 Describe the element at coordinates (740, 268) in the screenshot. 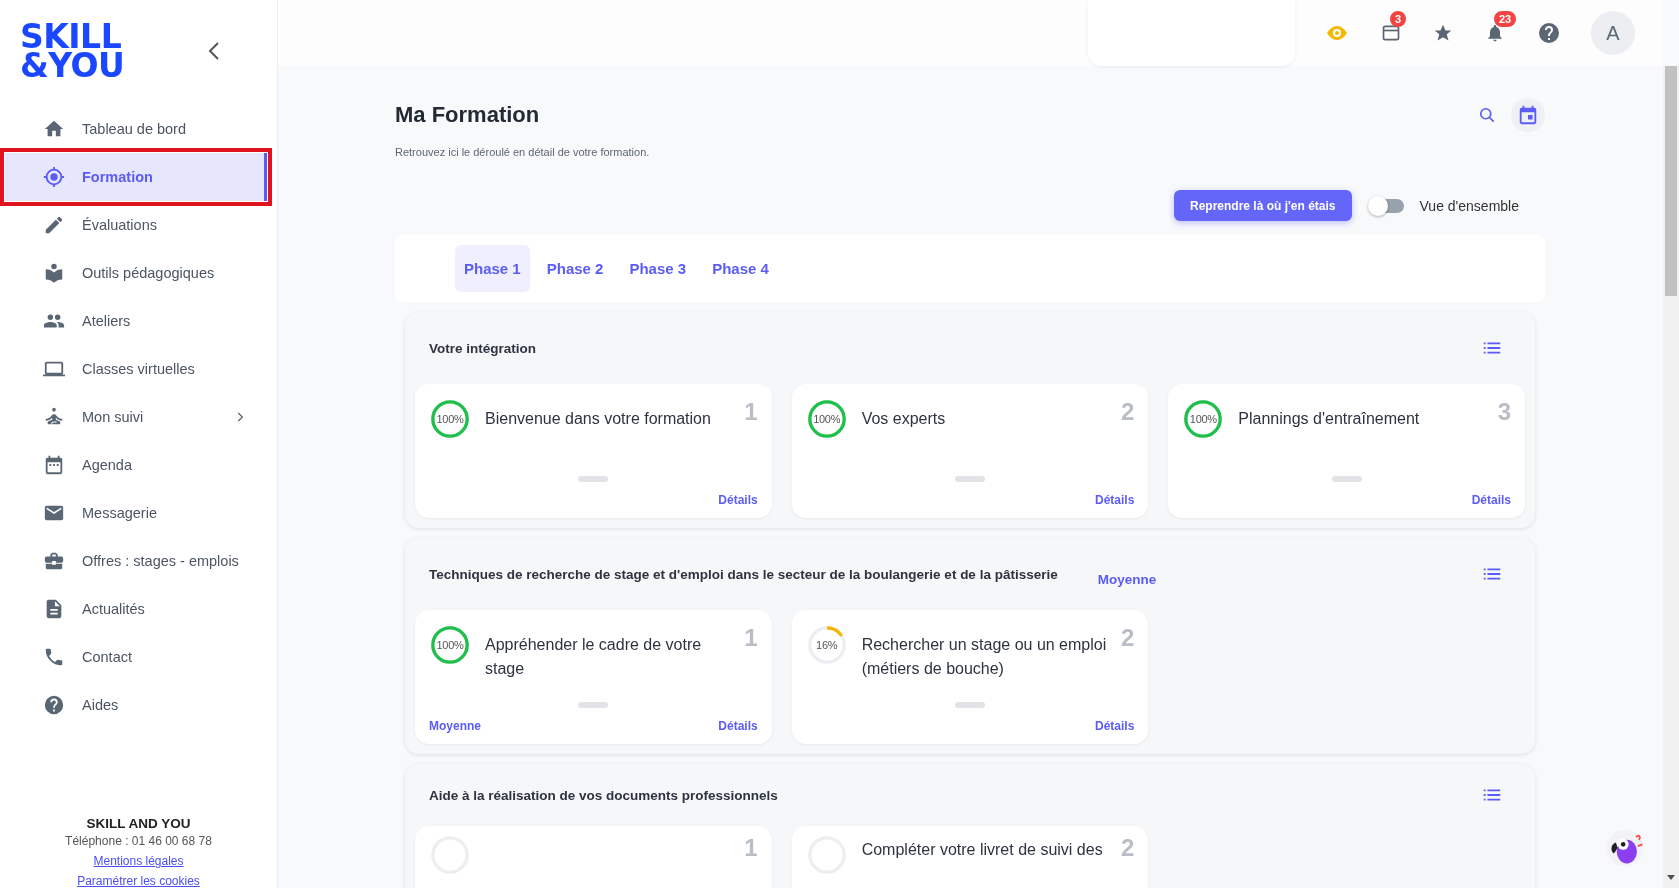

I see `phase-tab: Phase 4` at that location.